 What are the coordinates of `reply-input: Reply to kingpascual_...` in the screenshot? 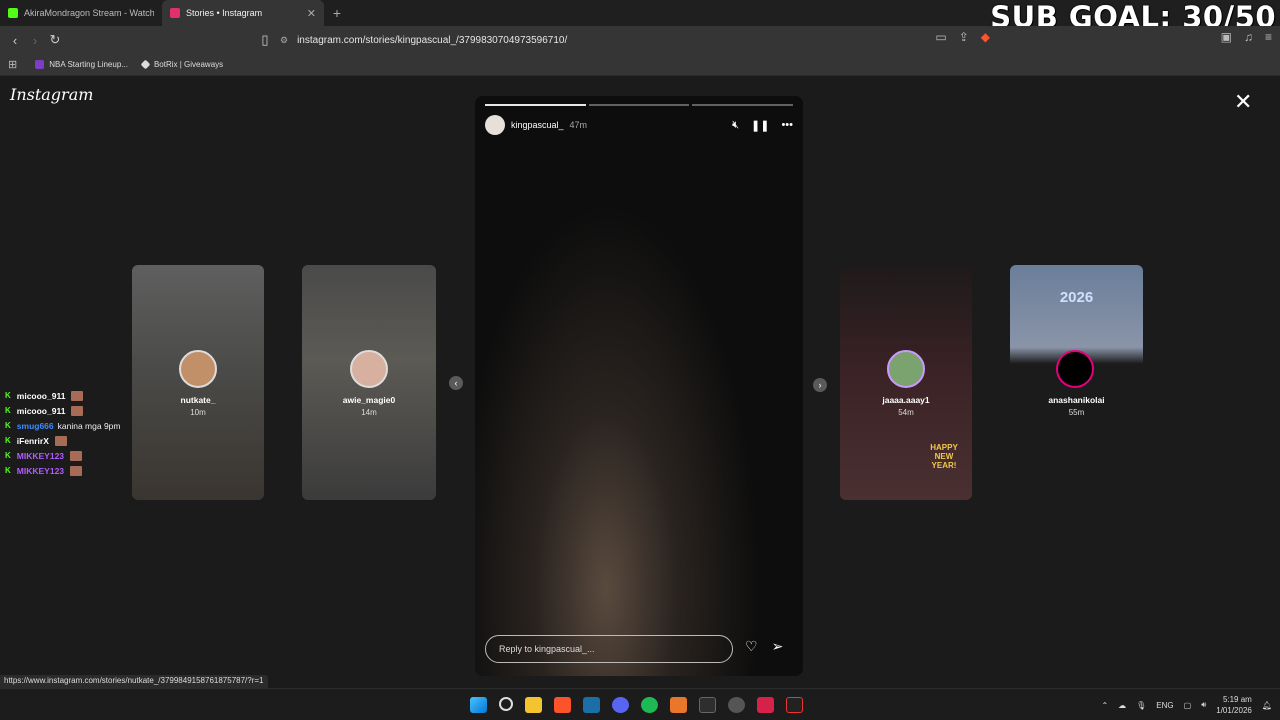 It's located at (609, 649).